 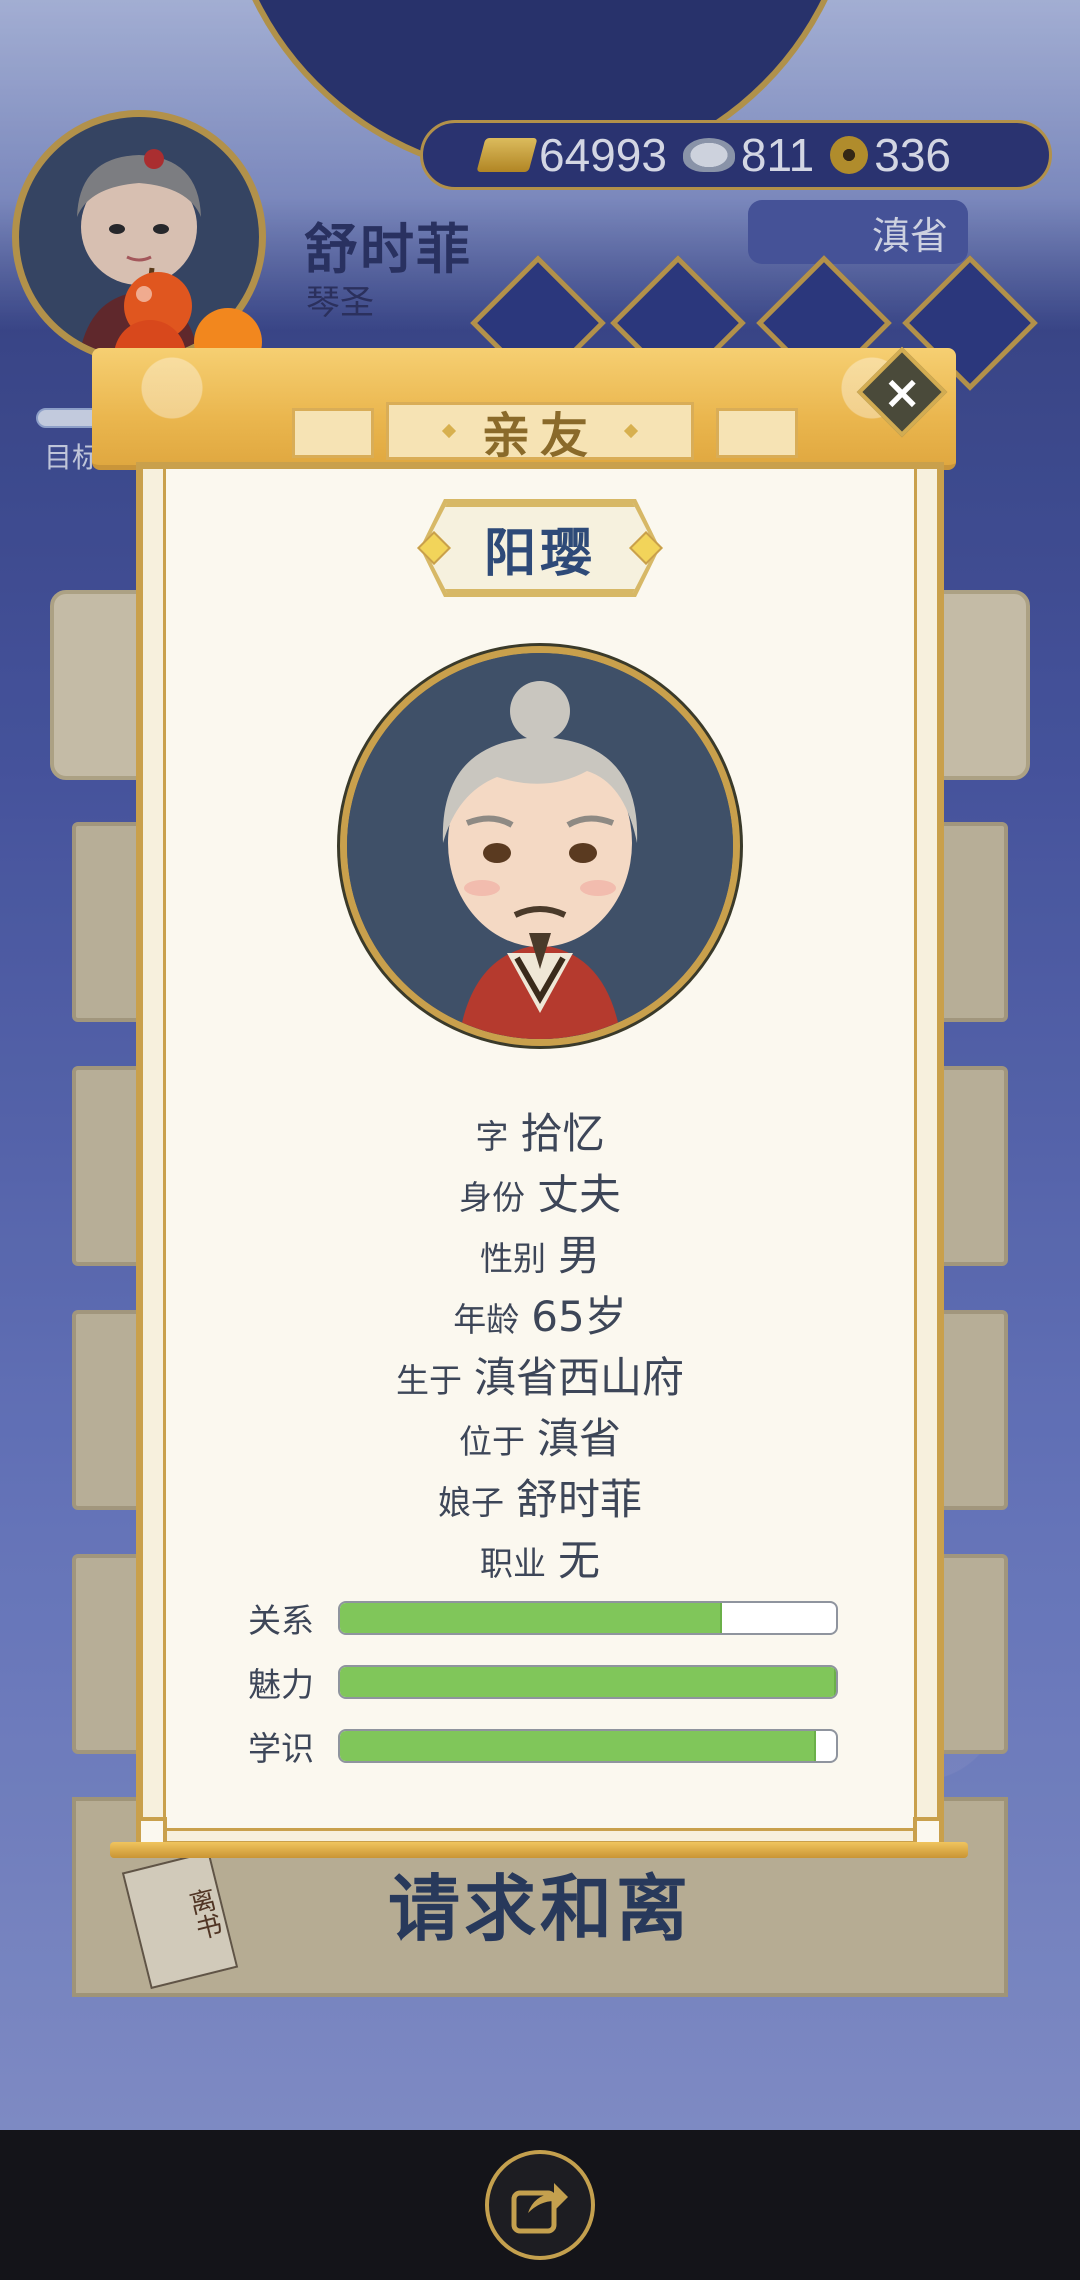 I want to click on knowledge-bar, so click(x=588, y=1746).